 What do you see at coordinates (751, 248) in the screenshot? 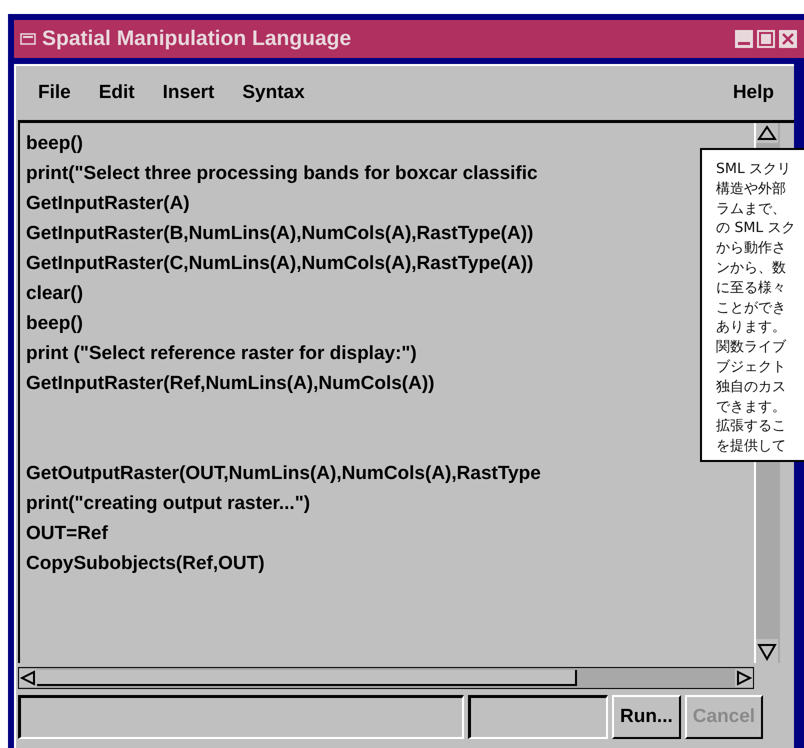
I see `callout-text: から動作さ` at bounding box center [751, 248].